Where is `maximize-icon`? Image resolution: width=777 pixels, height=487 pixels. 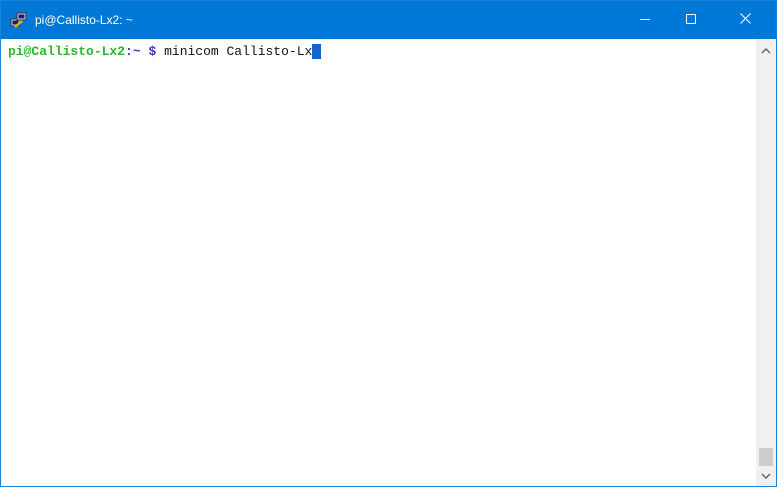
maximize-icon is located at coordinates (691, 20).